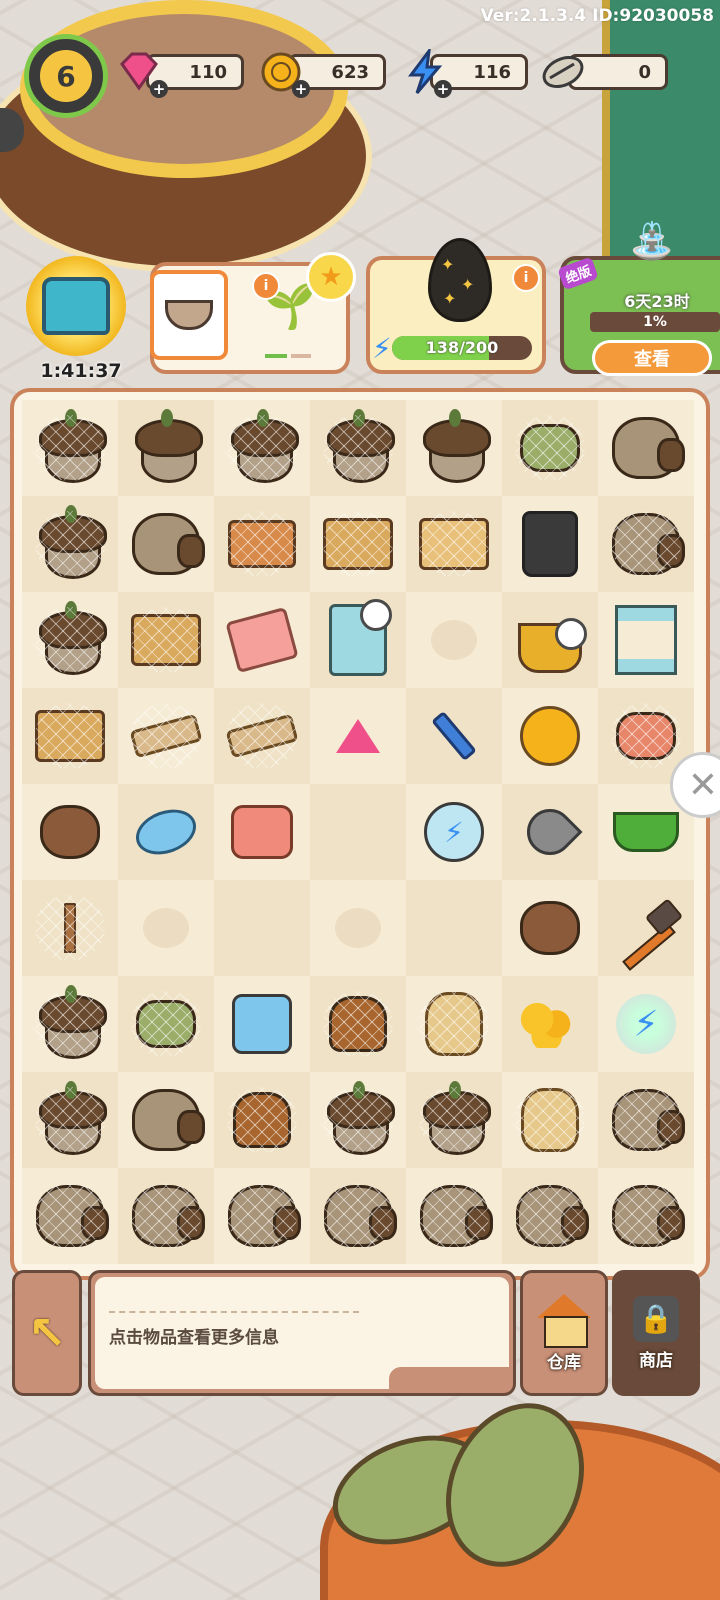  What do you see at coordinates (443, 89) in the screenshot?
I see `add-energy-button: +` at bounding box center [443, 89].